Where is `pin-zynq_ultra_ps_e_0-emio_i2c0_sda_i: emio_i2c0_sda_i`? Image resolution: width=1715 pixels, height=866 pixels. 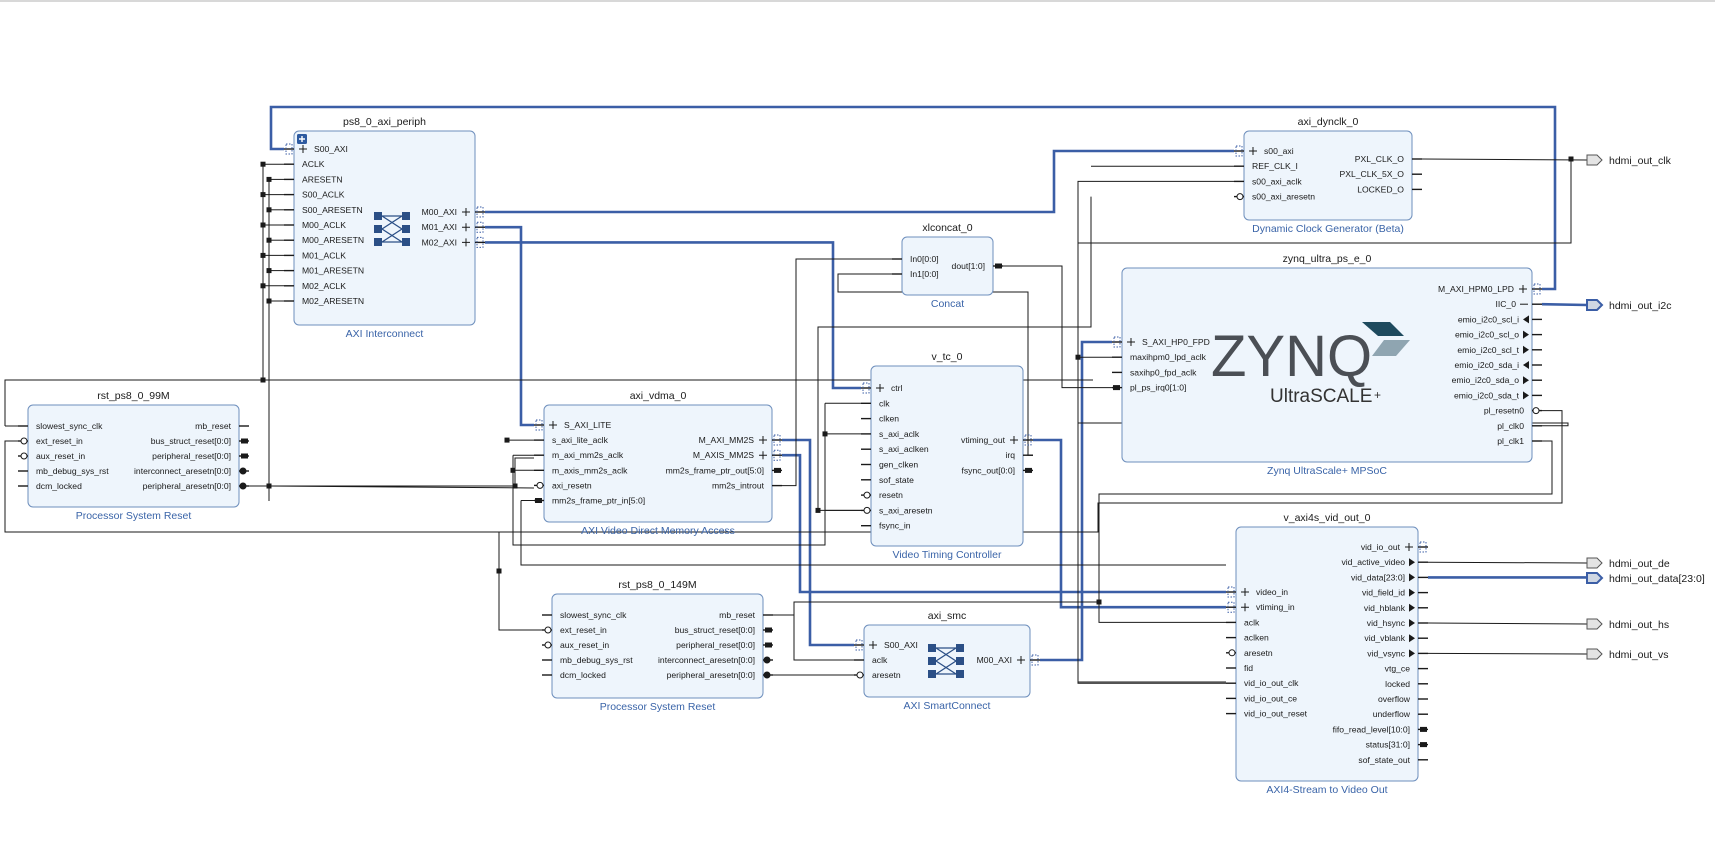
pin-zynq_ultra_ps_e_0-emio_i2c0_sda_i: emio_i2c0_sda_i is located at coordinates (1499, 365).